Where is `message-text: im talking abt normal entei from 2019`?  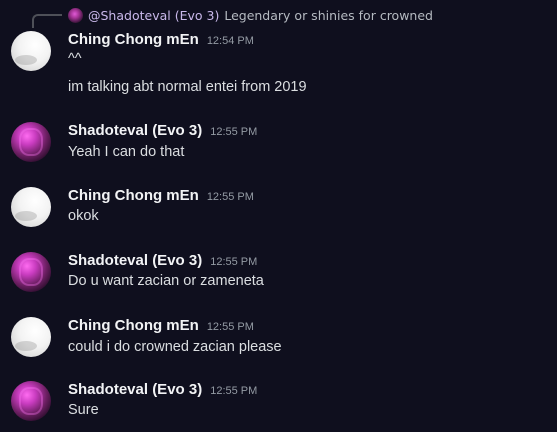 message-text: im talking abt normal entei from 2019 is located at coordinates (187, 87).